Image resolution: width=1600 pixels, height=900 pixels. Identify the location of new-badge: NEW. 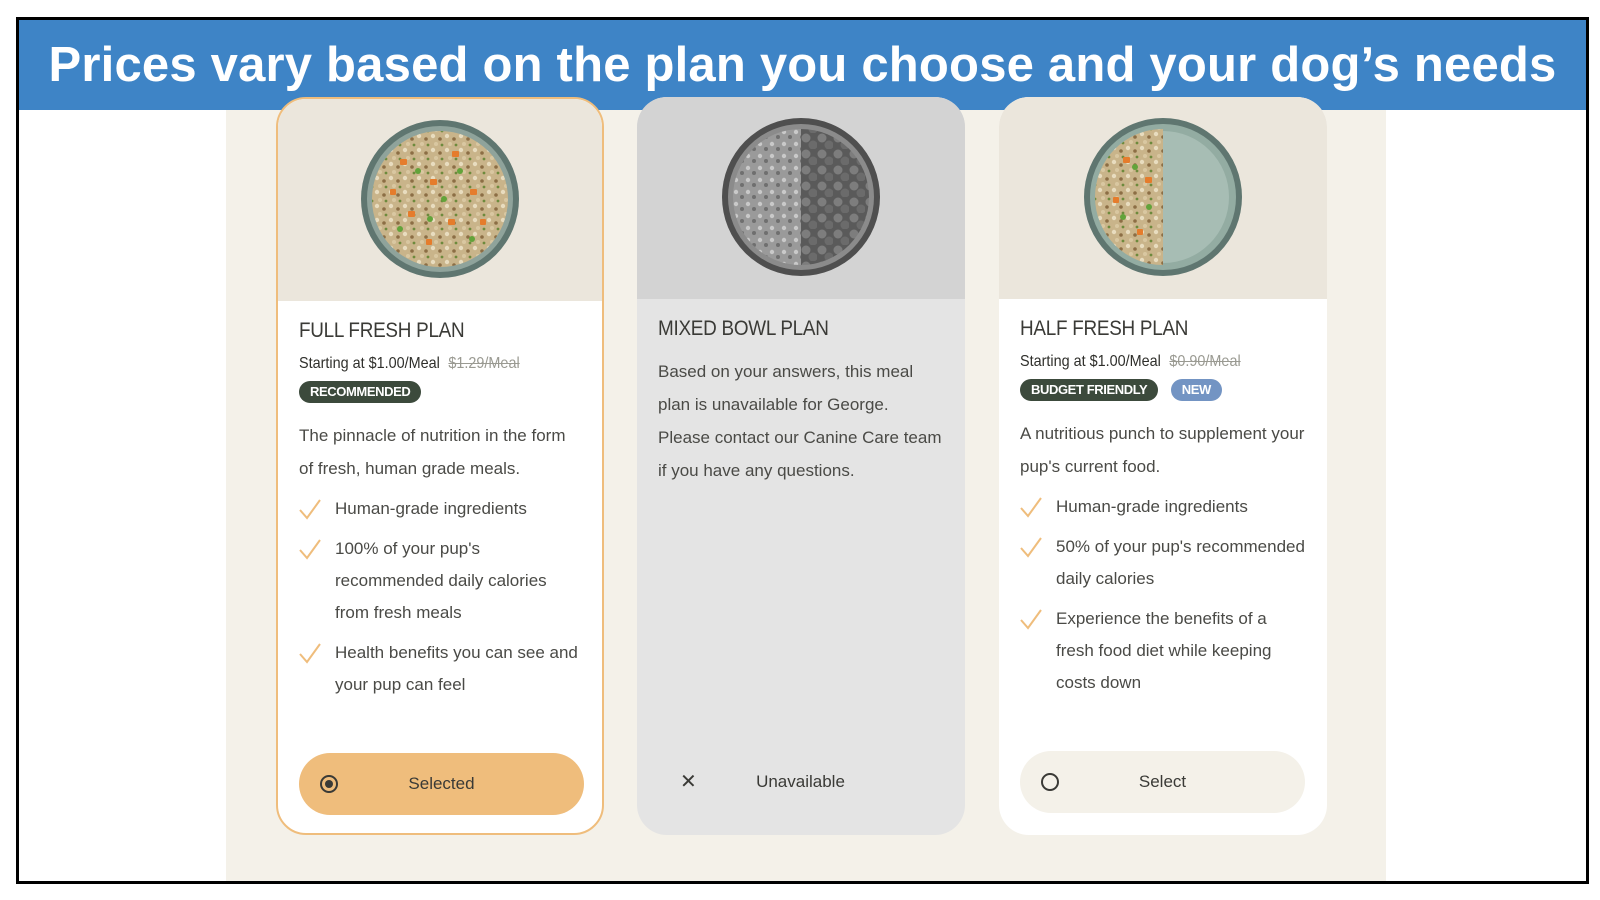
(1196, 390).